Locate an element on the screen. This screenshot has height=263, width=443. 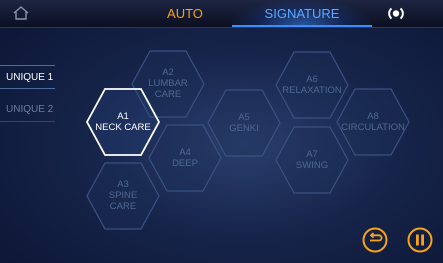
hex-a3-spine-care is located at coordinates (123, 196).